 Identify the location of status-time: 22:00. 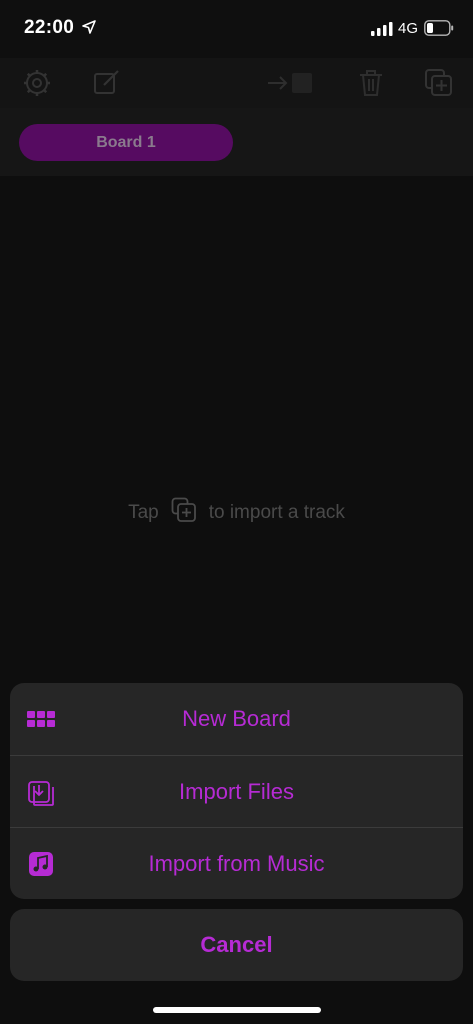
(49, 27).